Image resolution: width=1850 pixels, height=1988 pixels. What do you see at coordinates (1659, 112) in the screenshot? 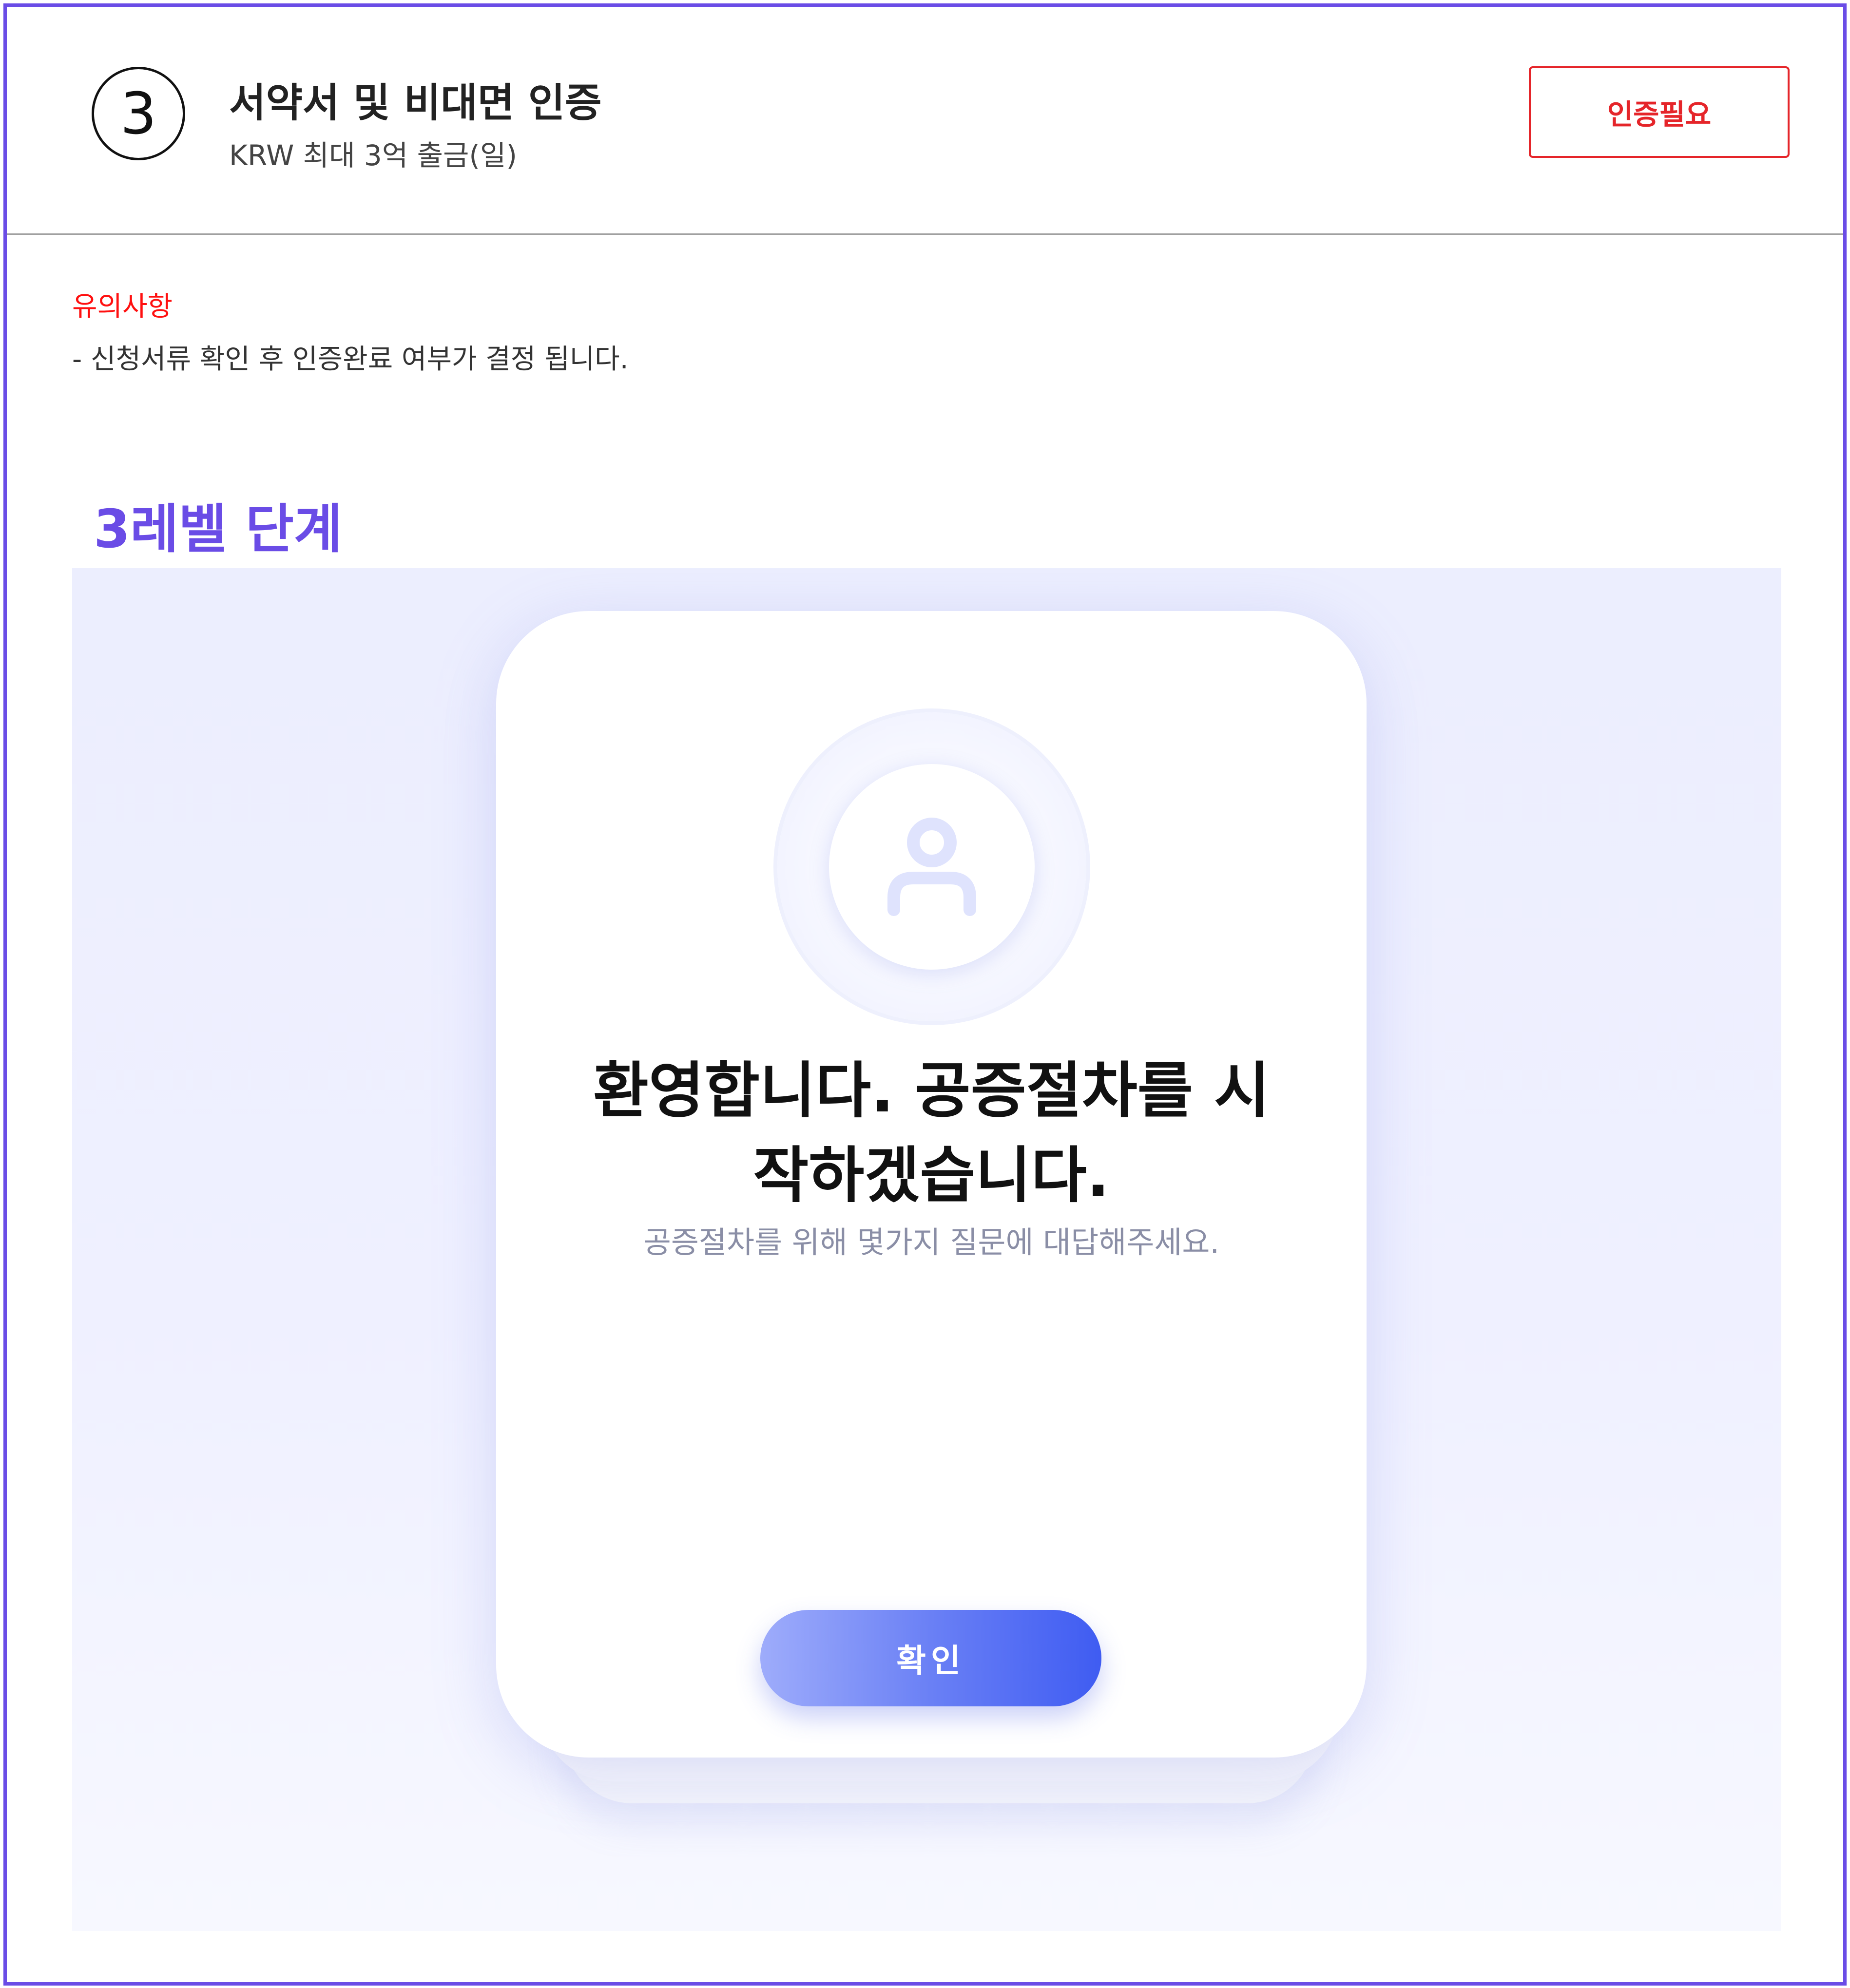
I see `verification-required-button: 인증필요` at bounding box center [1659, 112].